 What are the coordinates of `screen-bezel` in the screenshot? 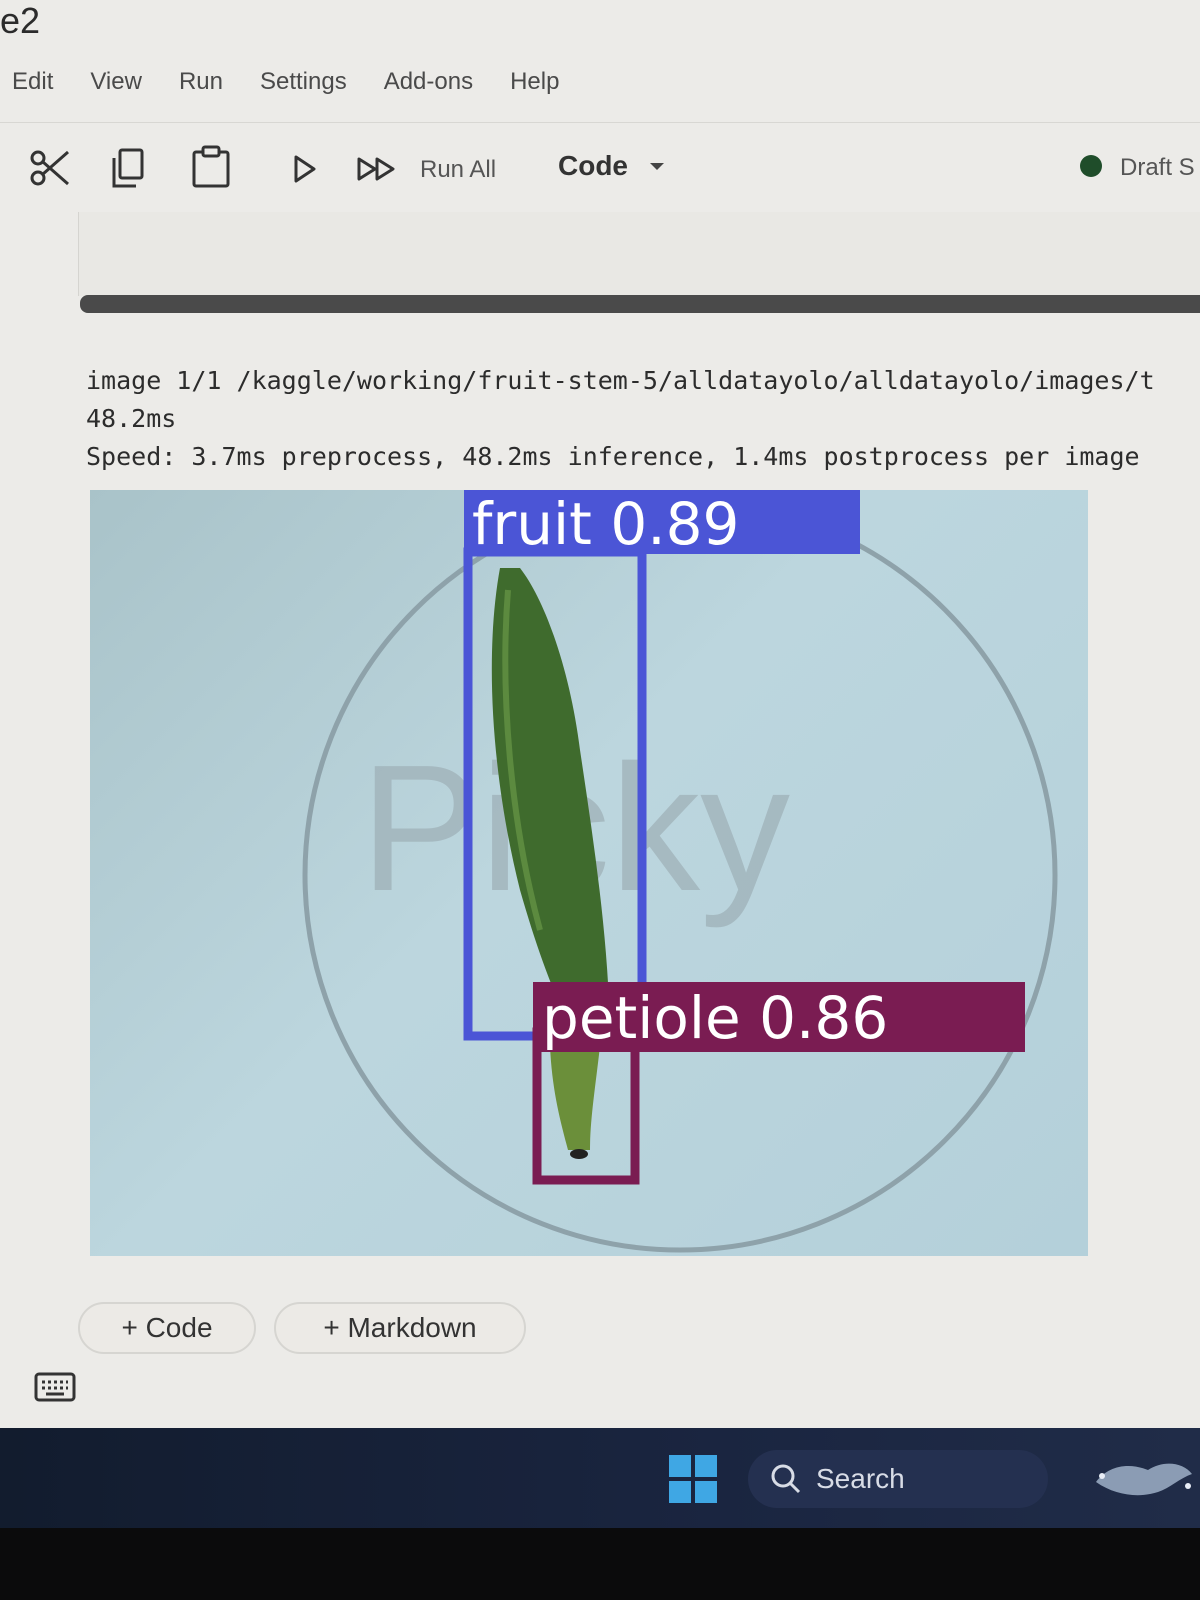 It's located at (600, 1564).